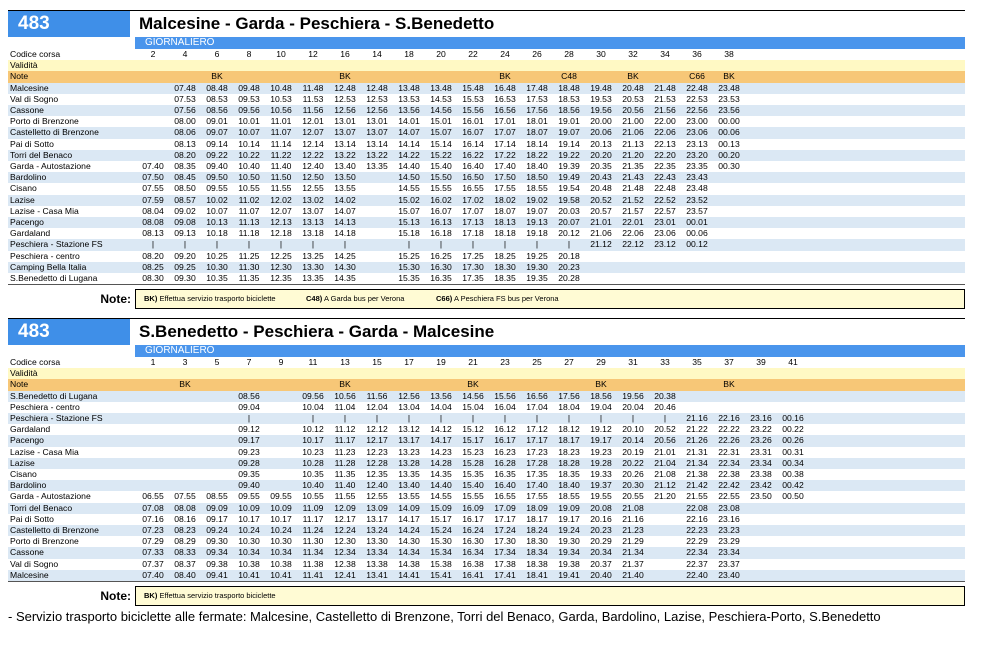  I want to click on time-cell: 19.35, so click(537, 279).